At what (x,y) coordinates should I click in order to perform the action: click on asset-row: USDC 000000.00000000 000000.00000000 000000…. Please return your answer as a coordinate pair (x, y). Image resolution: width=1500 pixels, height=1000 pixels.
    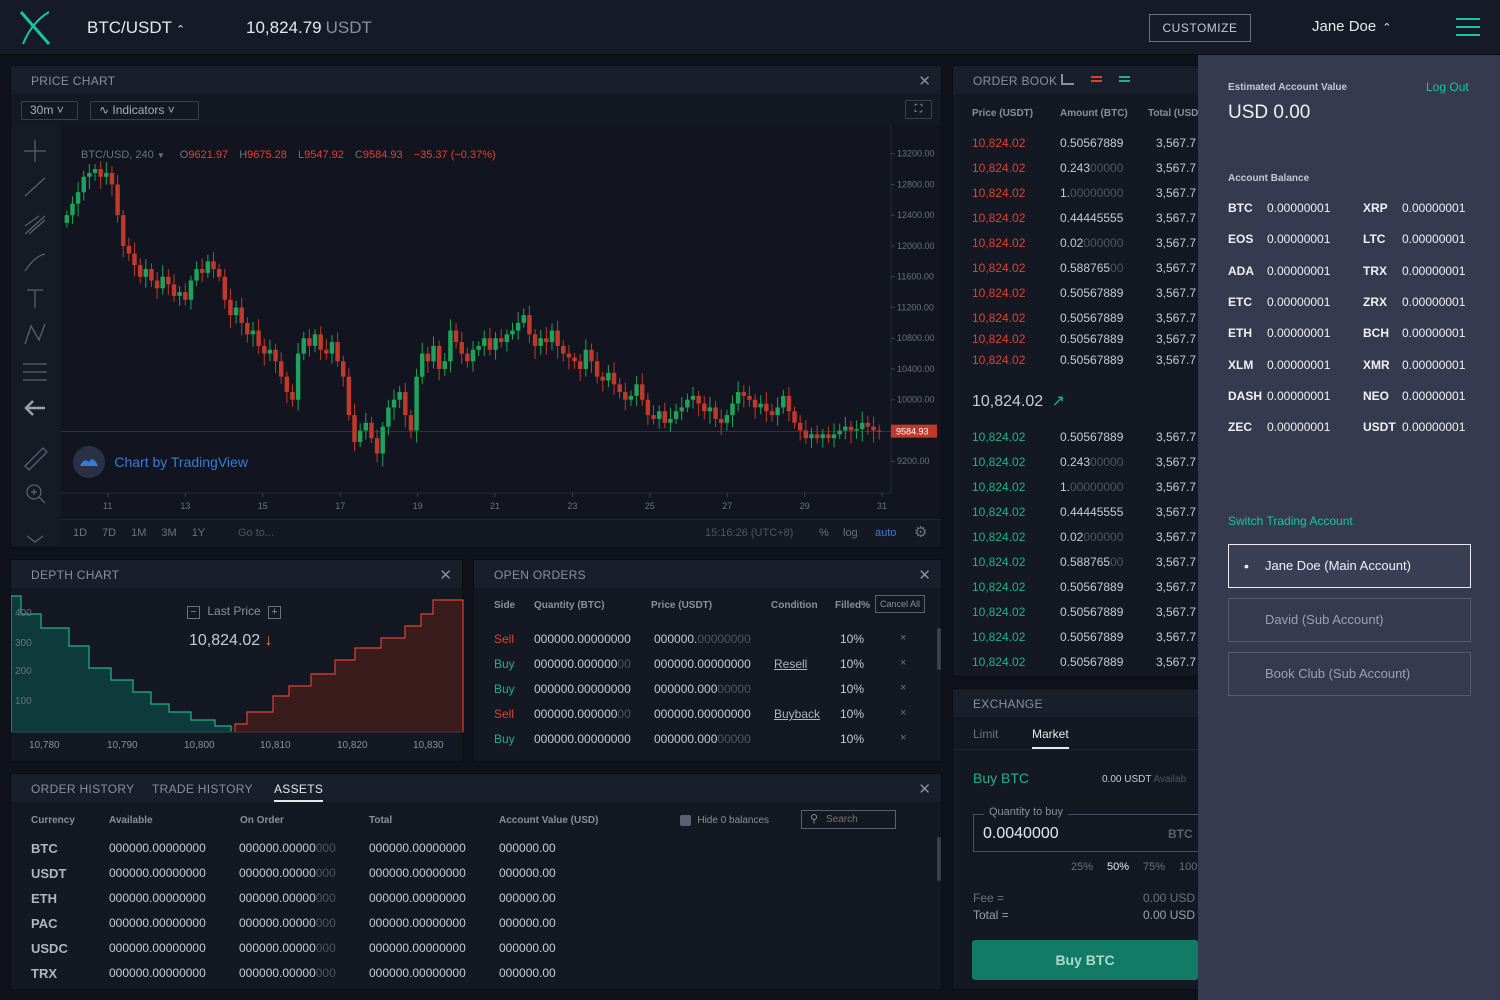
    Looking at the image, I should click on (471, 949).